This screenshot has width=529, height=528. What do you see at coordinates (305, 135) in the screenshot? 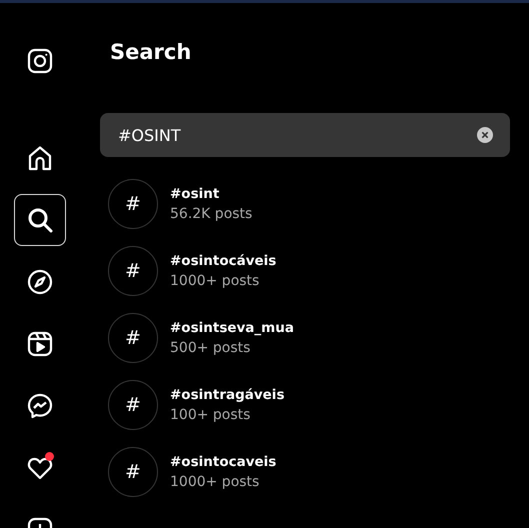
I see `search-field: #OSINT` at bounding box center [305, 135].